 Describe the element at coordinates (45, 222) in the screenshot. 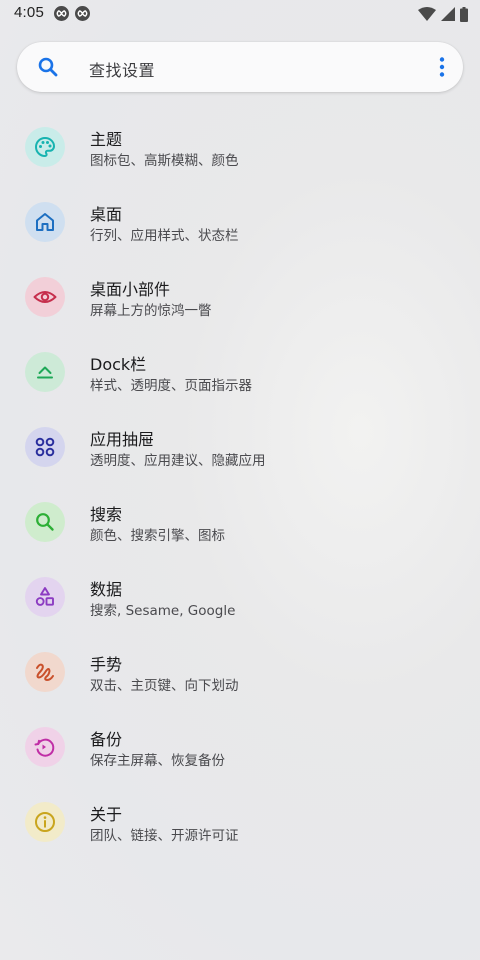

I see `home-icon` at that location.